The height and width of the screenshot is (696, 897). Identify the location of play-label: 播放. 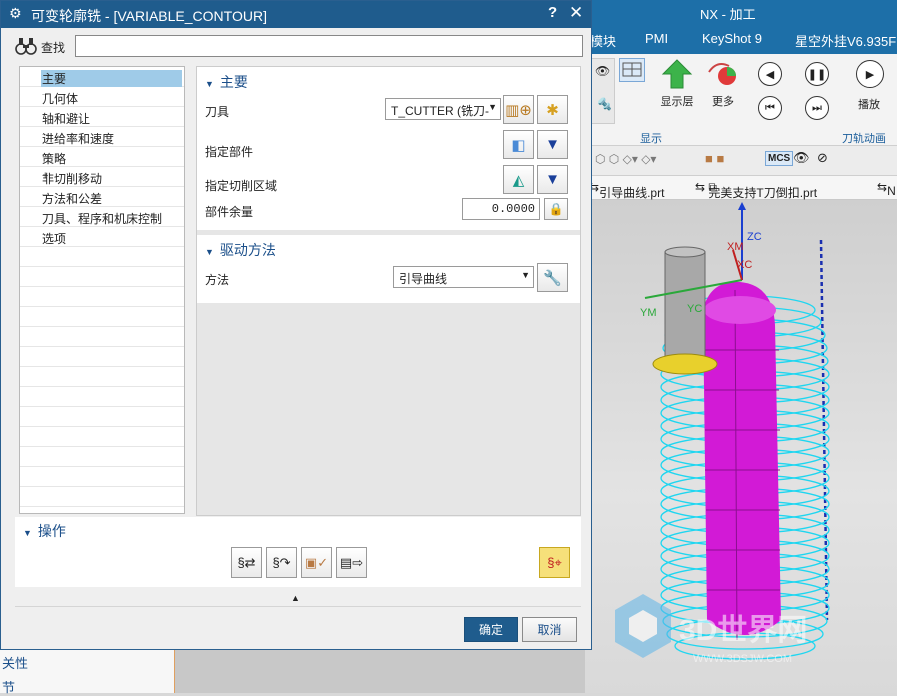
(869, 105).